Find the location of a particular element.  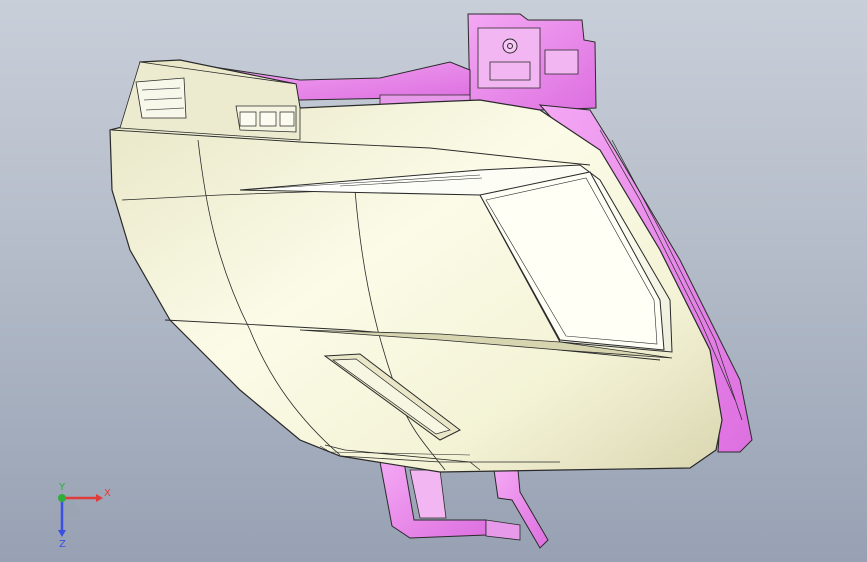

z-axis-label: Z is located at coordinates (62, 544).